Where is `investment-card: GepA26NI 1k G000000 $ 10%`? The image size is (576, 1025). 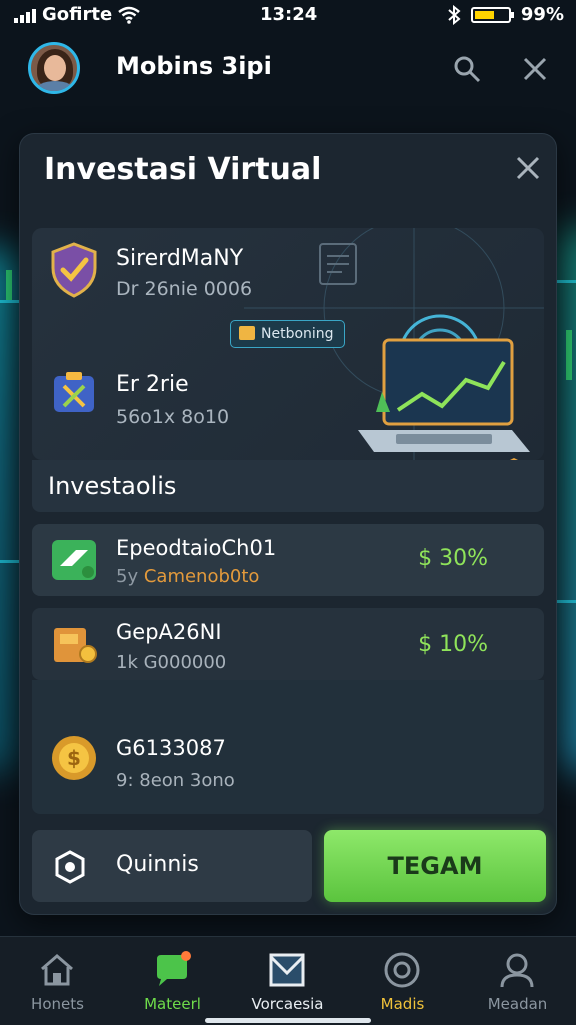 investment-card: GepA26NI 1k G000000 $ 10% is located at coordinates (288, 644).